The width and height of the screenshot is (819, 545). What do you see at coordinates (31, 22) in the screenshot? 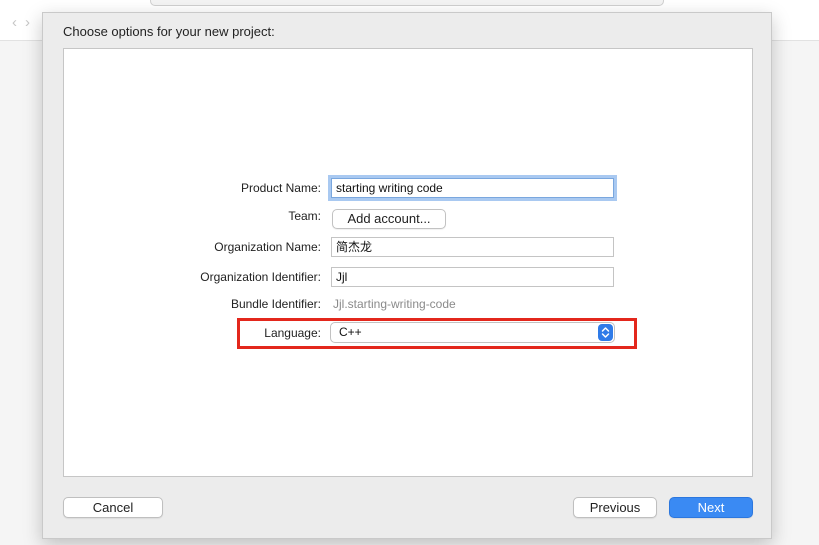
I see `chevron-right-icon: ›` at bounding box center [31, 22].